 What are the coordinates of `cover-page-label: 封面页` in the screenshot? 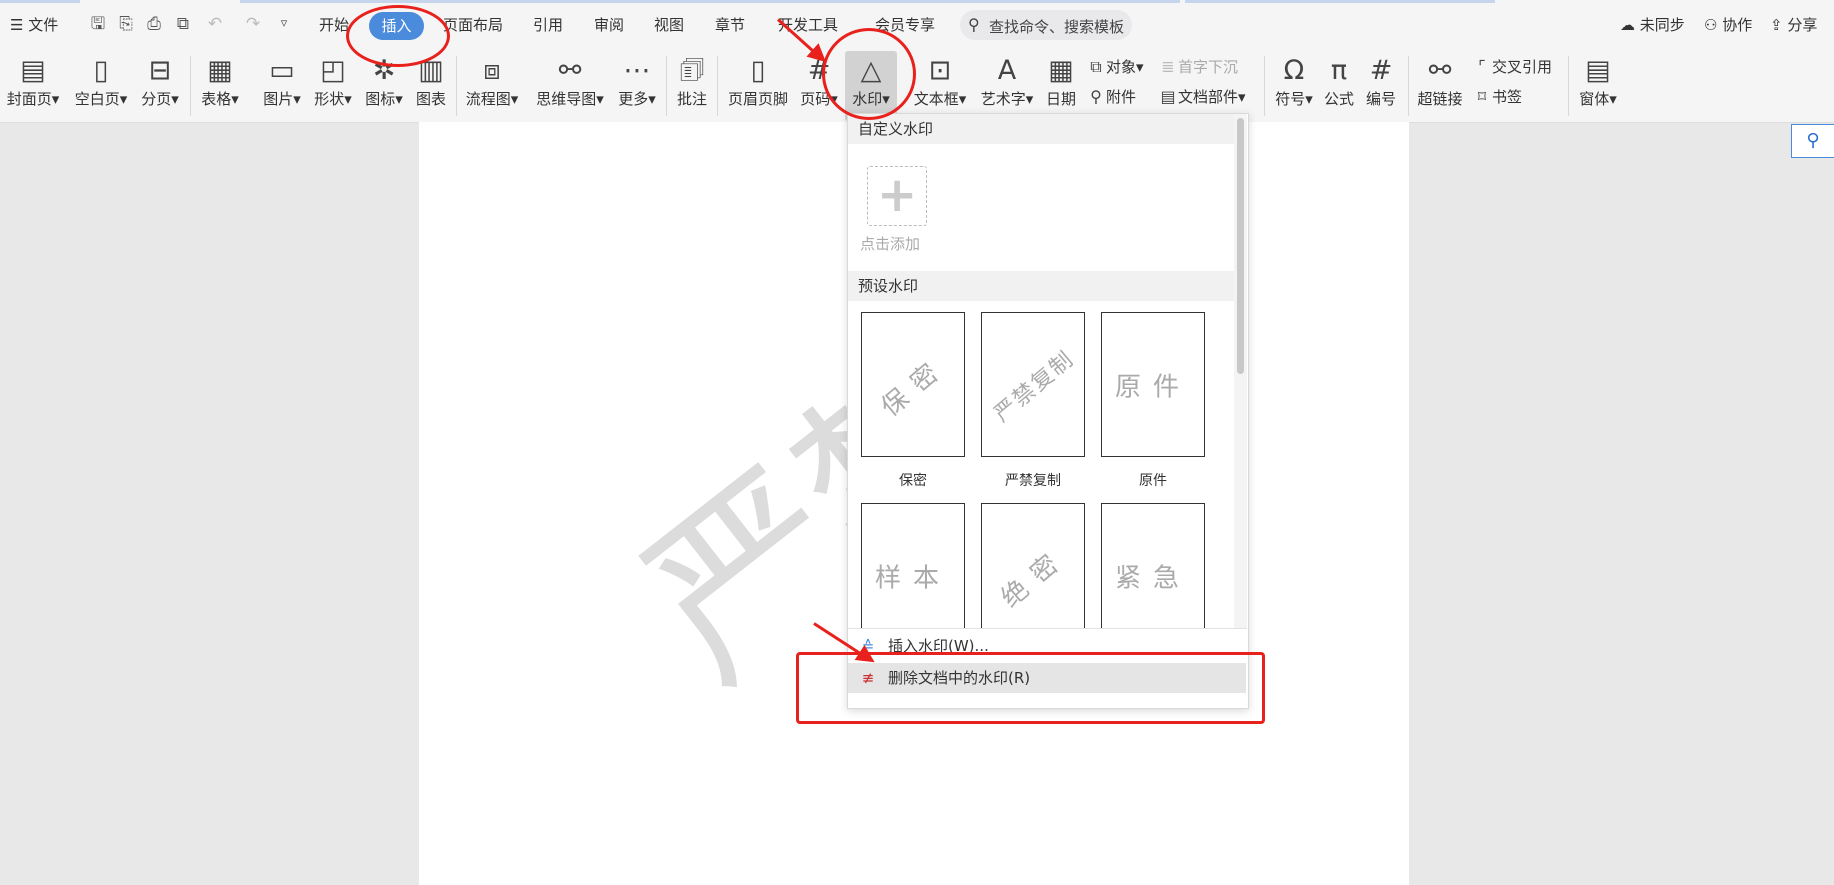 It's located at (29, 99).